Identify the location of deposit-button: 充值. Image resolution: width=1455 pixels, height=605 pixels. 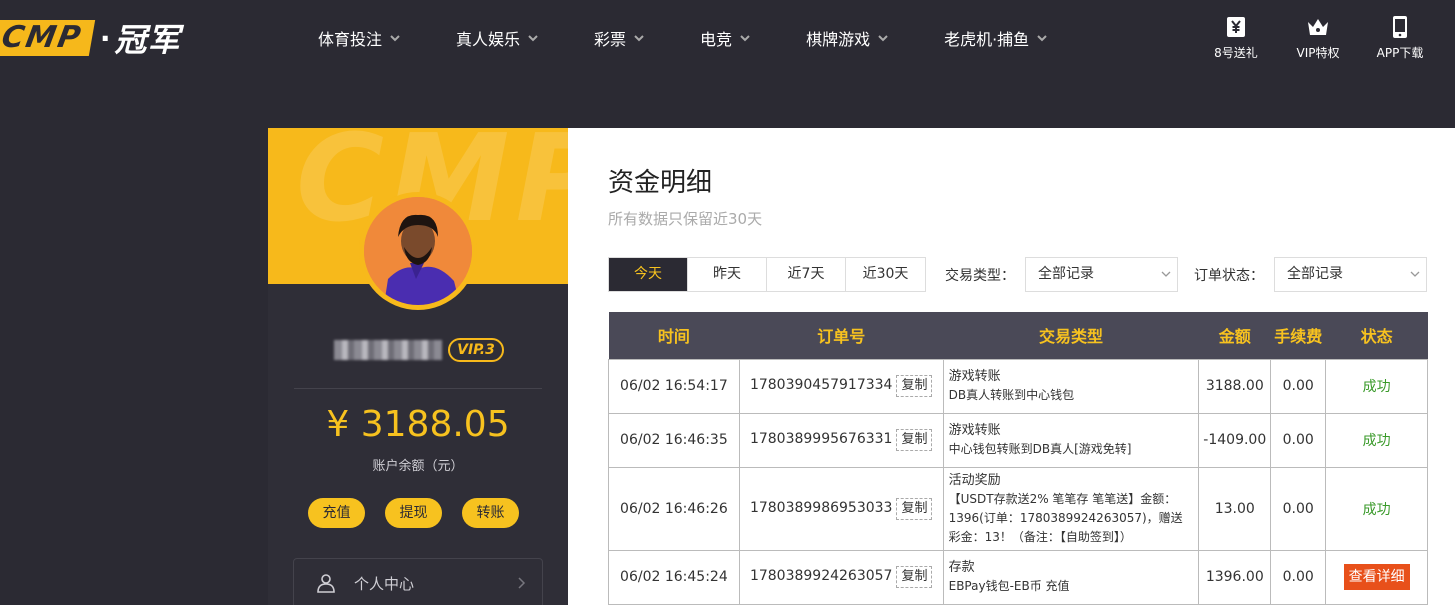
(336, 513).